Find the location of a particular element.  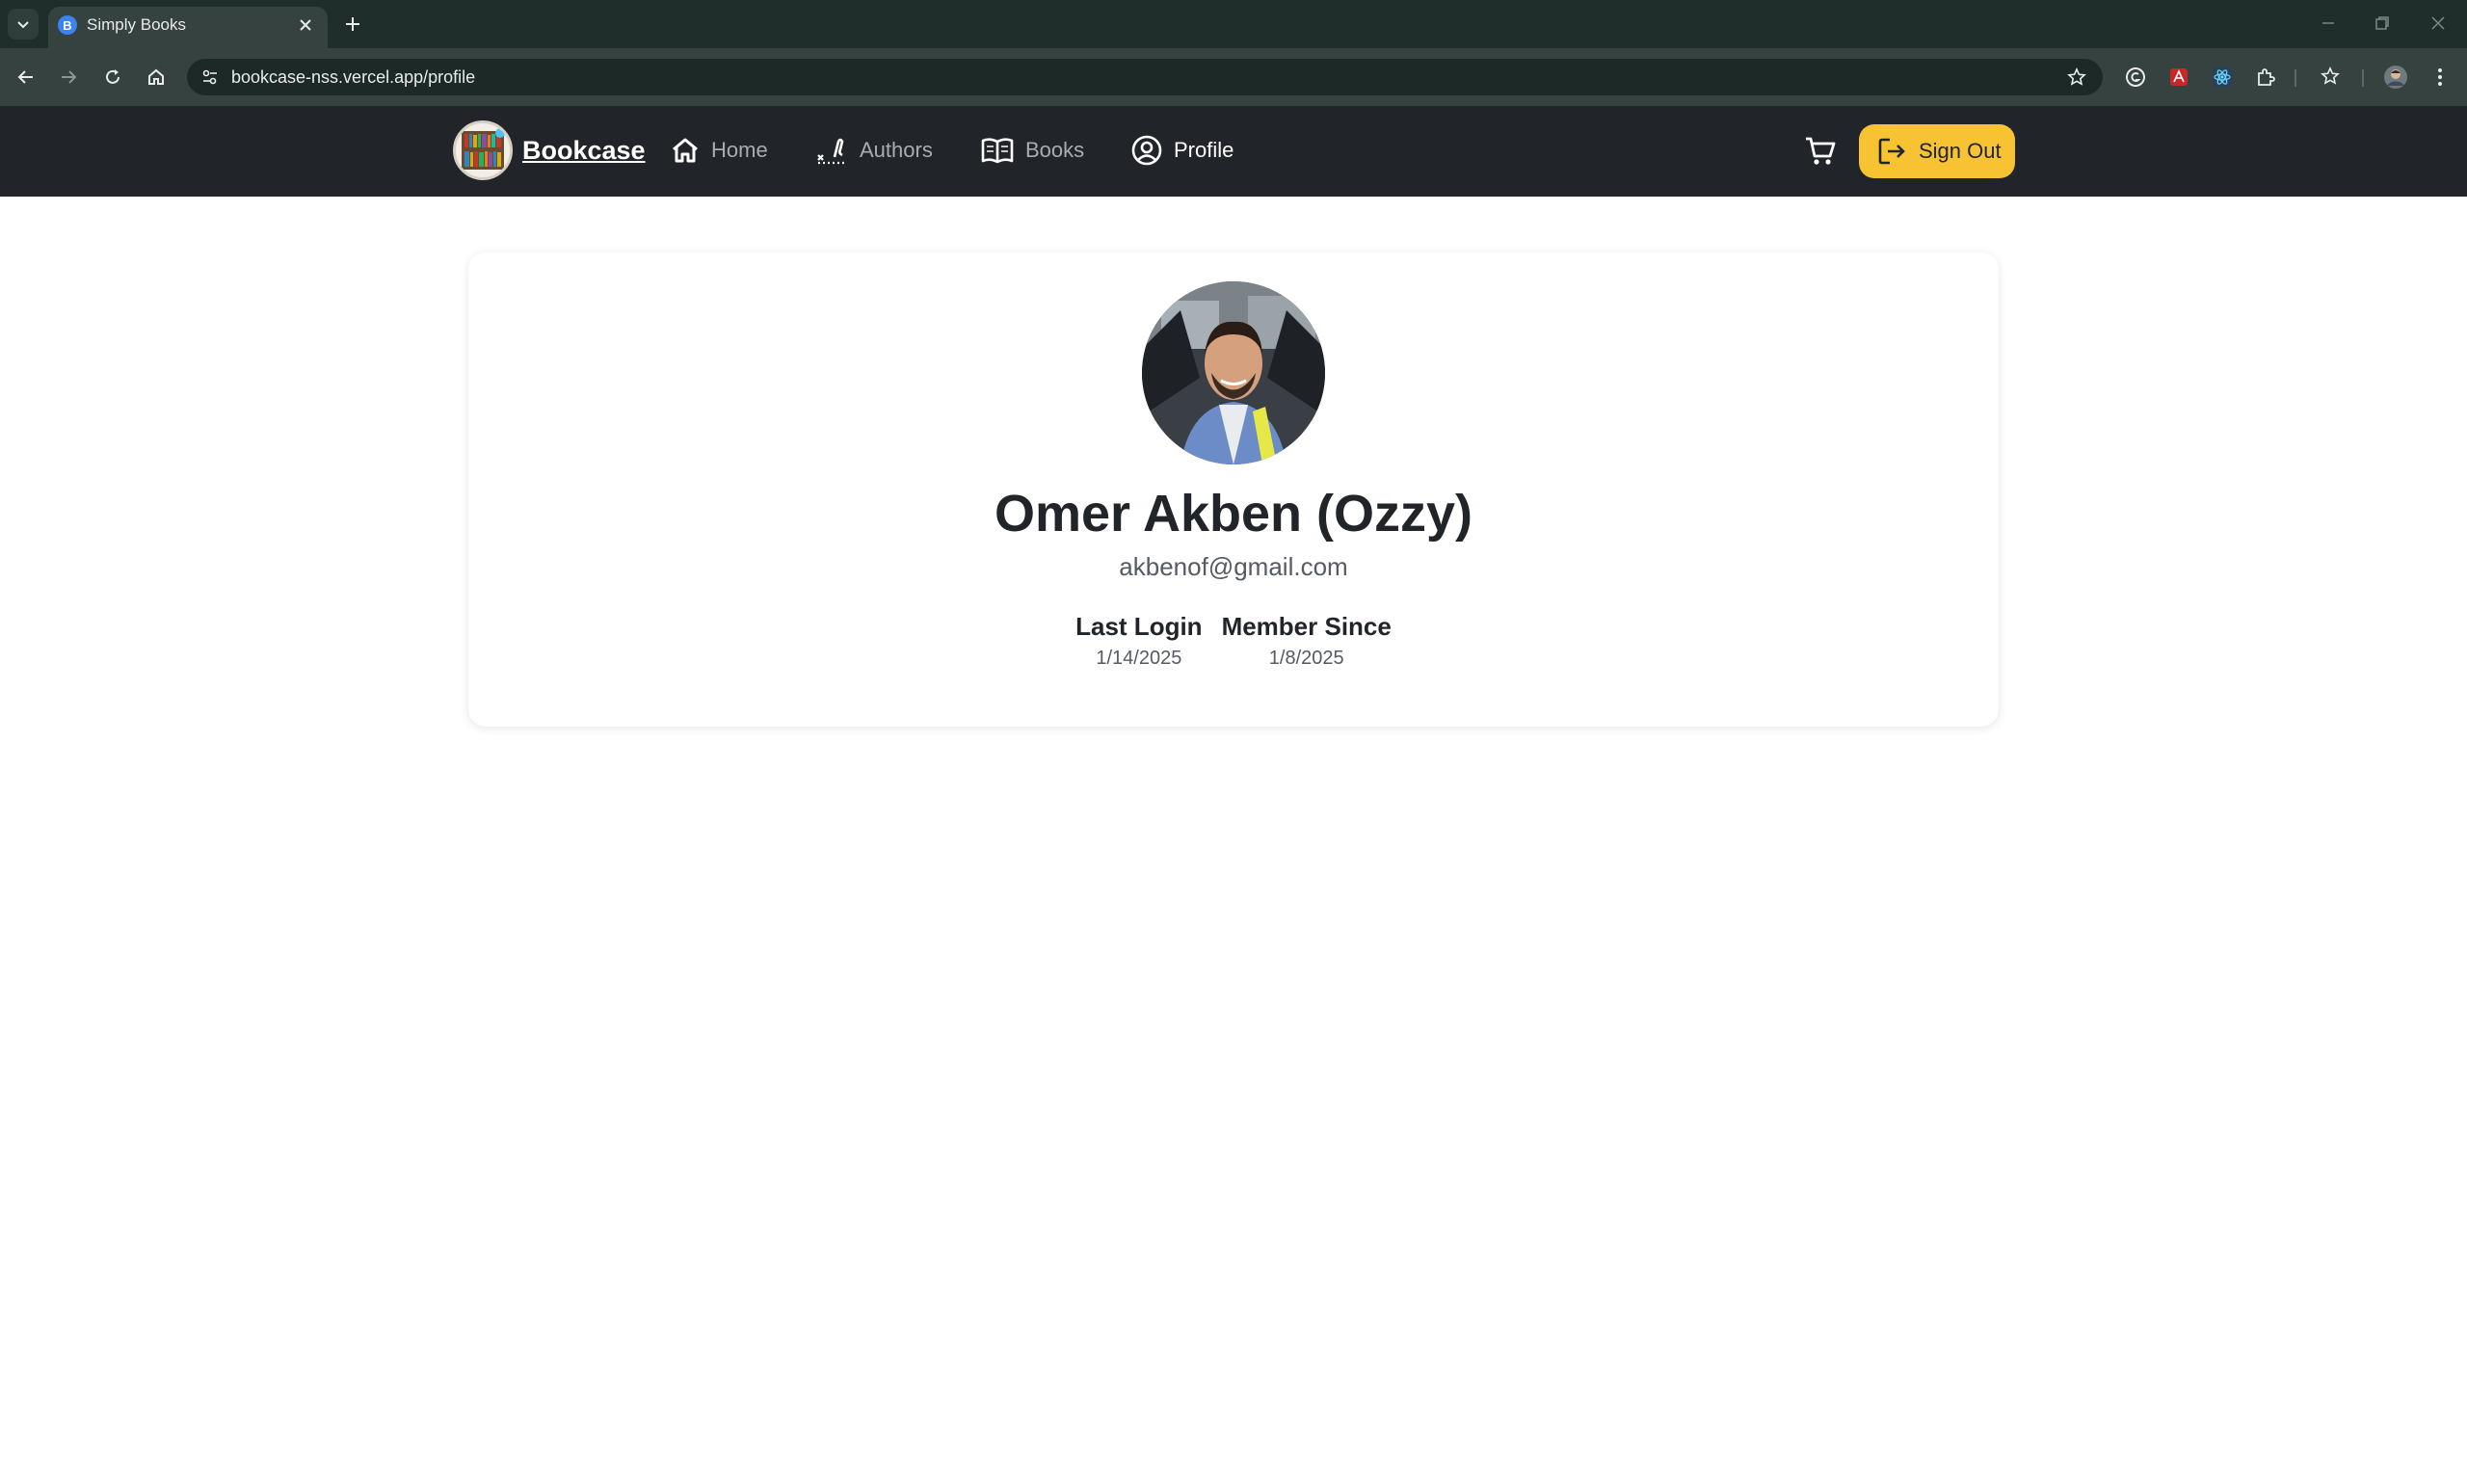

puzzle-icon is located at coordinates (2266, 77).